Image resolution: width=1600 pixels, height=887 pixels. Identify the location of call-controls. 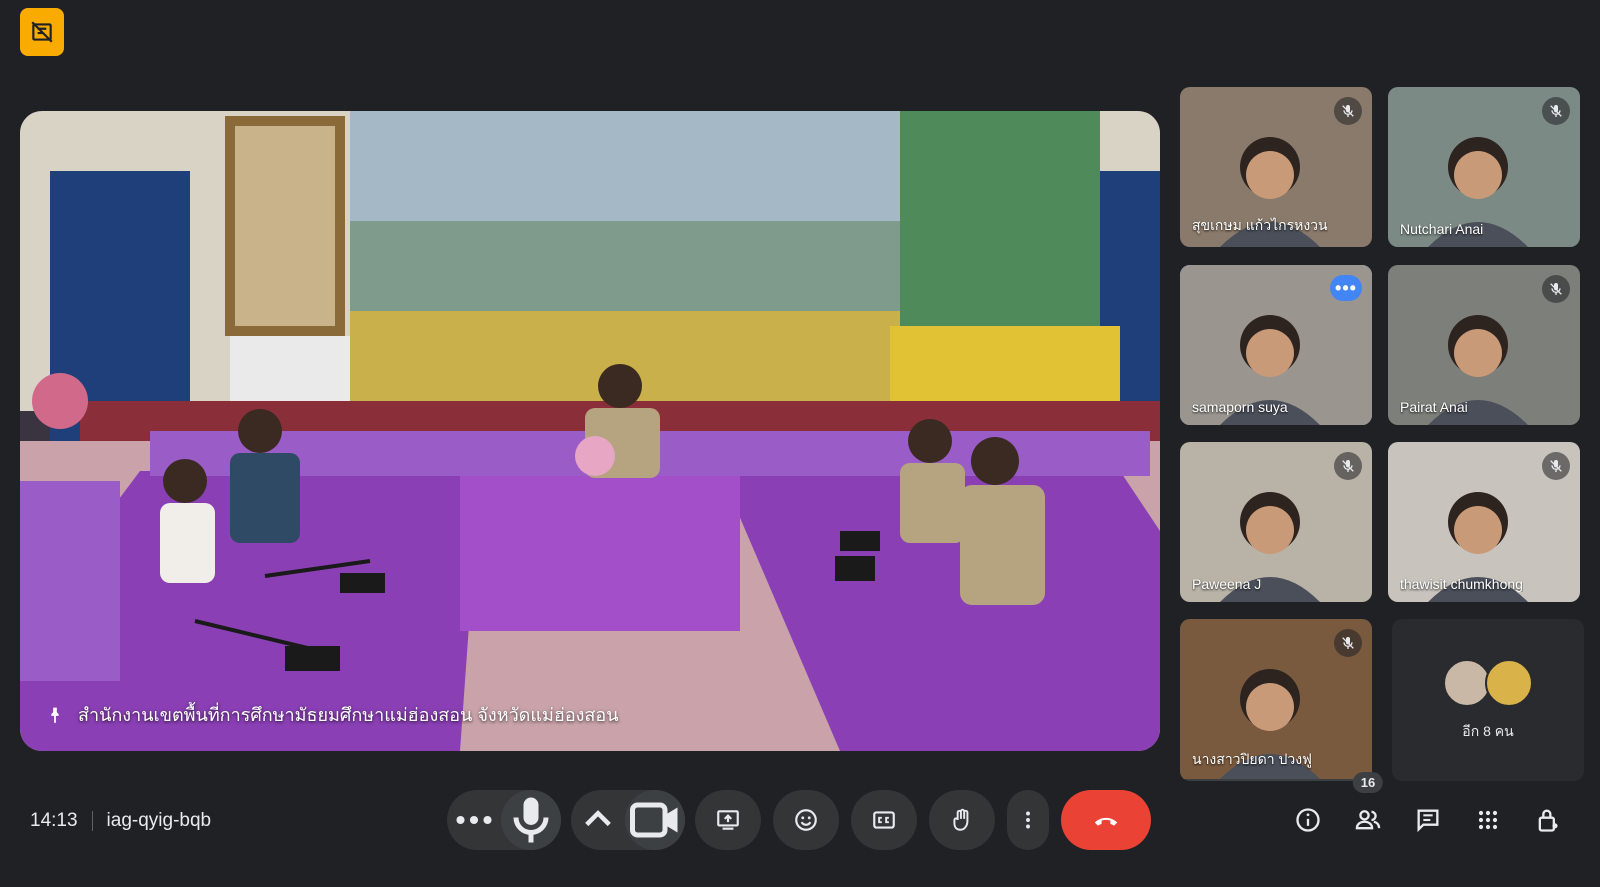
(799, 820).